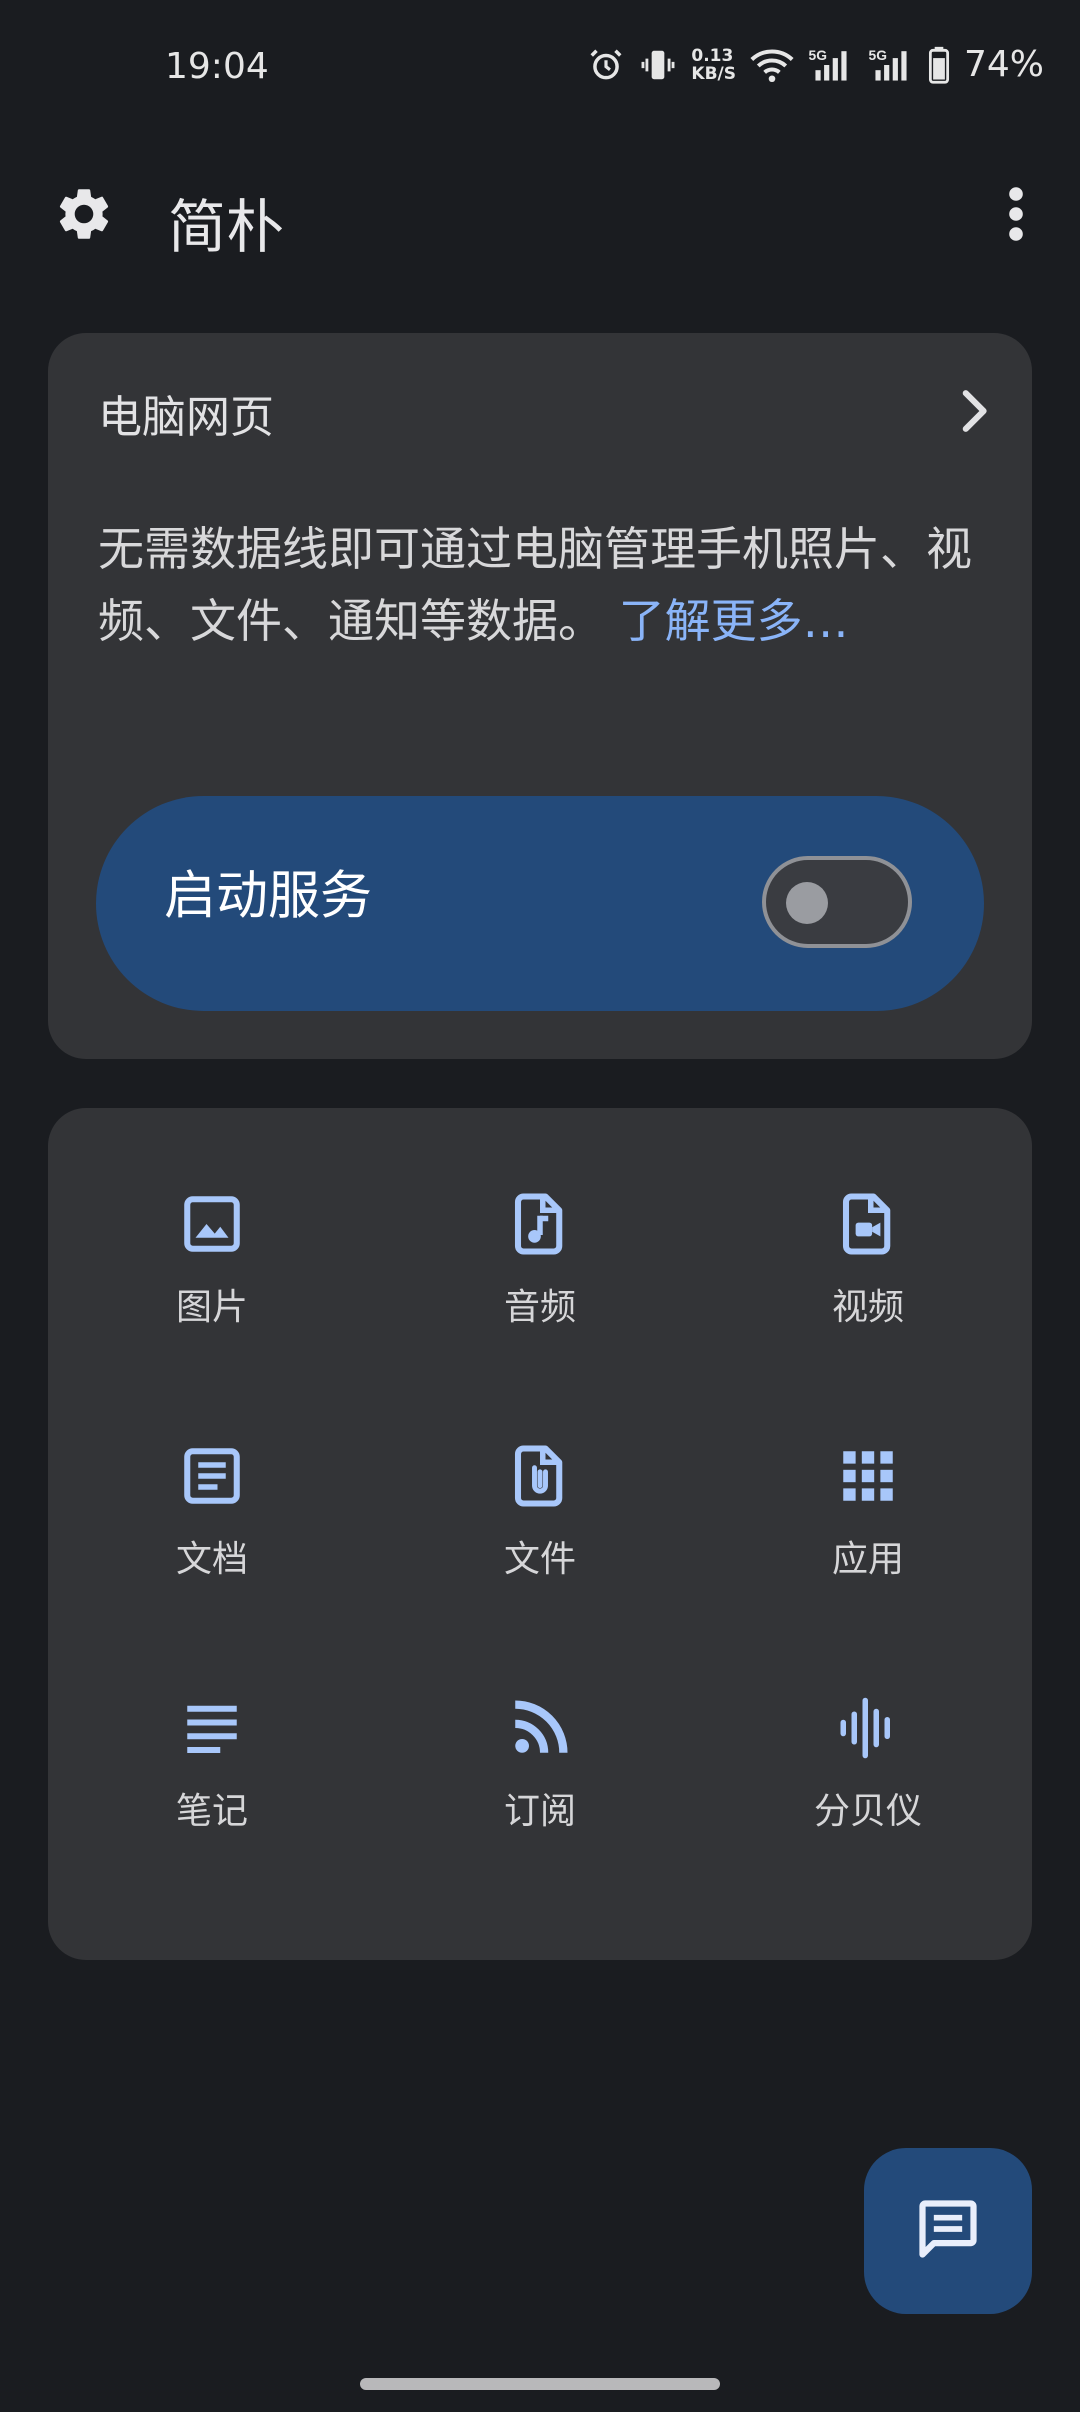 The width and height of the screenshot is (1080, 2412). What do you see at coordinates (868, 1224) in the screenshot?
I see `video-file-icon` at bounding box center [868, 1224].